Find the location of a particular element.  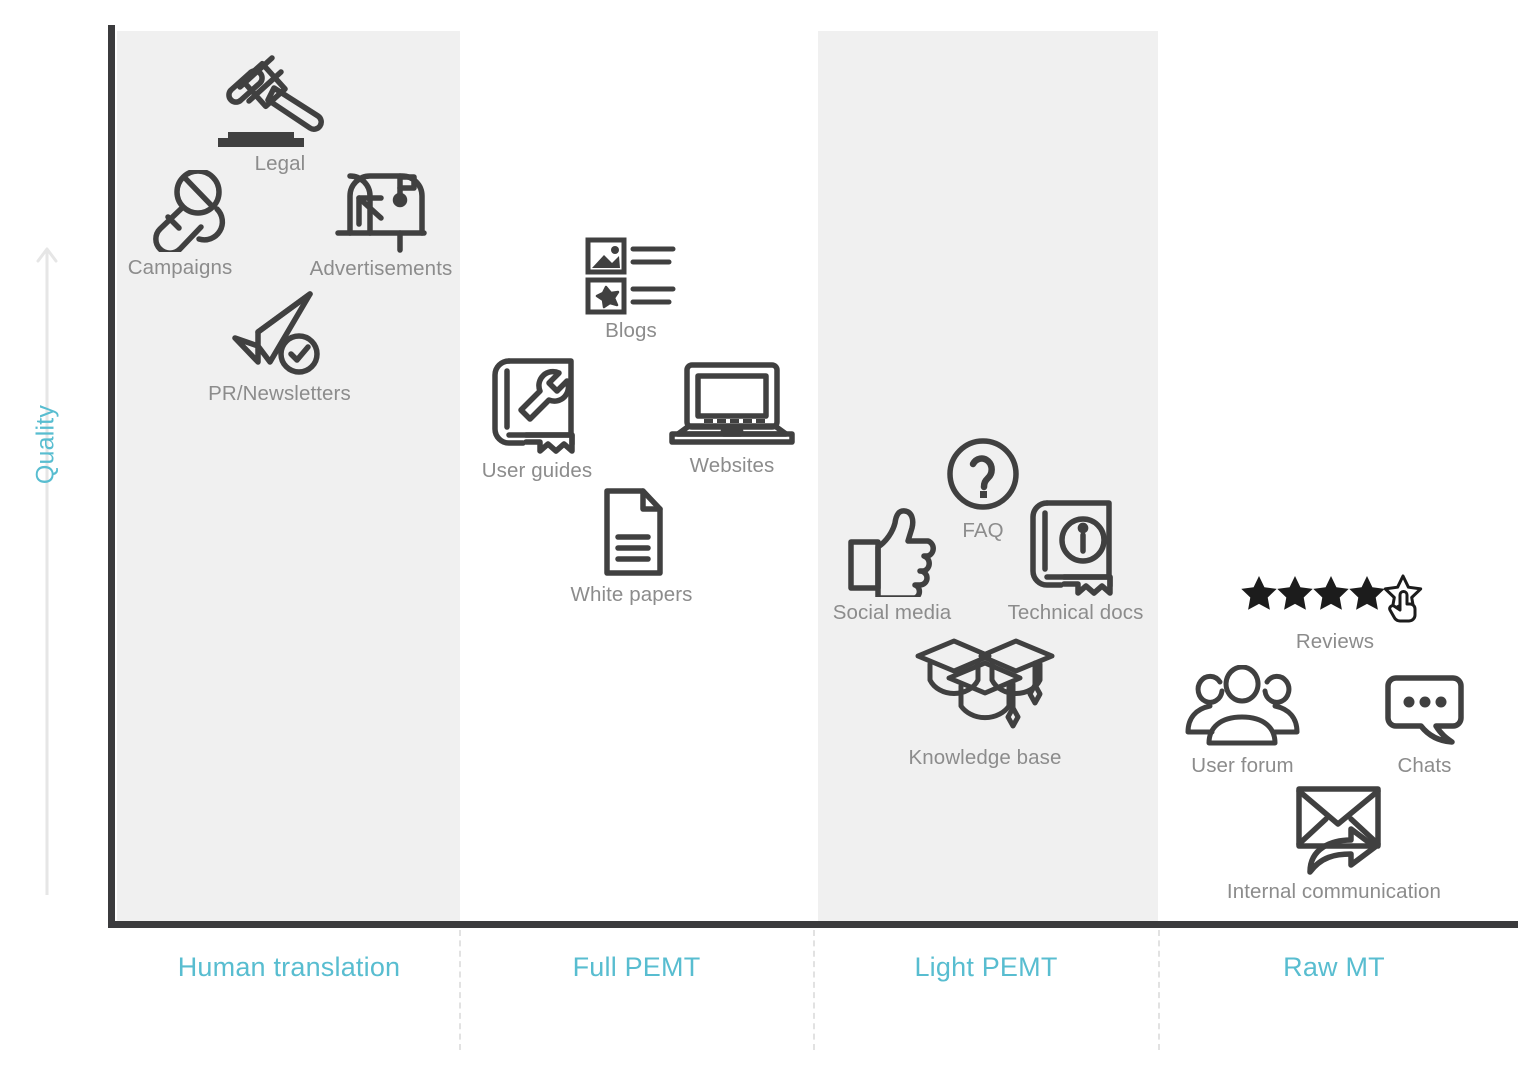

item-label: Campaigns is located at coordinates (180, 267).